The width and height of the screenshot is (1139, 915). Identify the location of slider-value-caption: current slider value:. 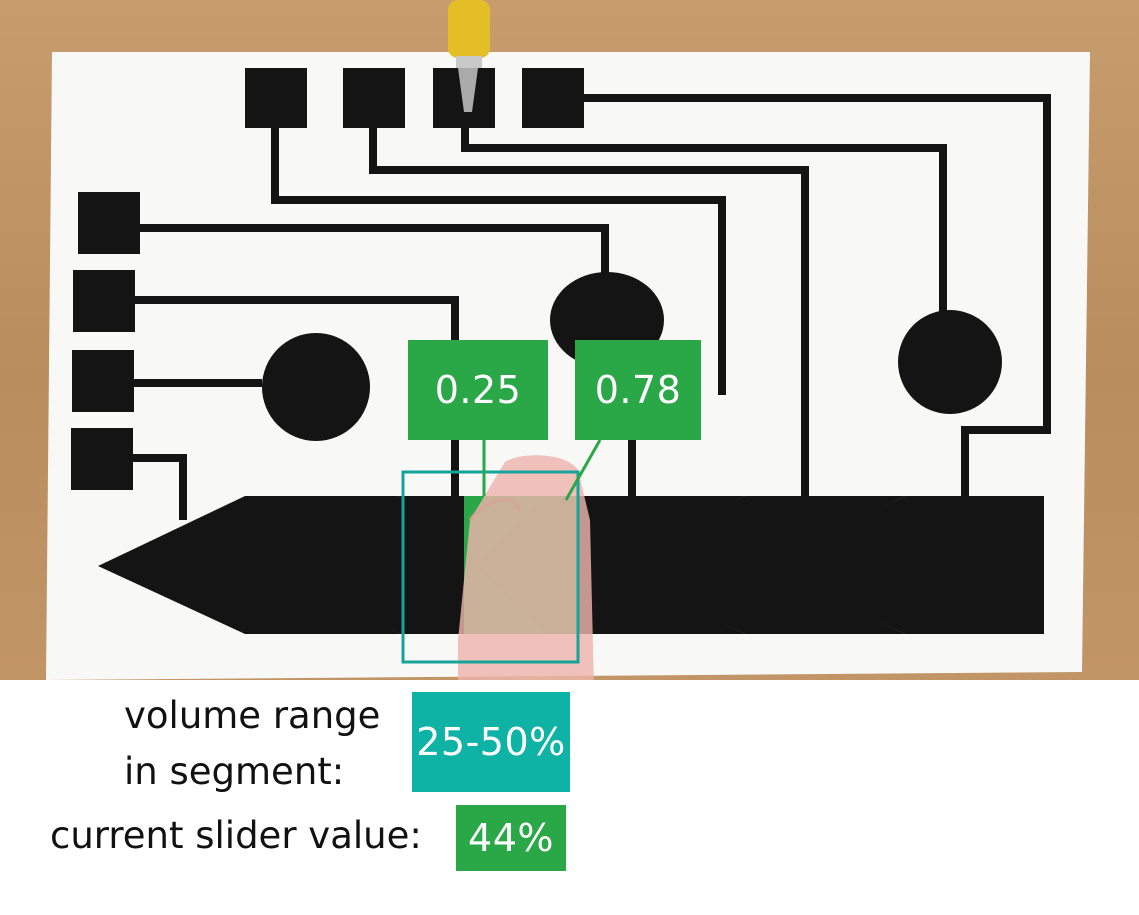
(236, 835).